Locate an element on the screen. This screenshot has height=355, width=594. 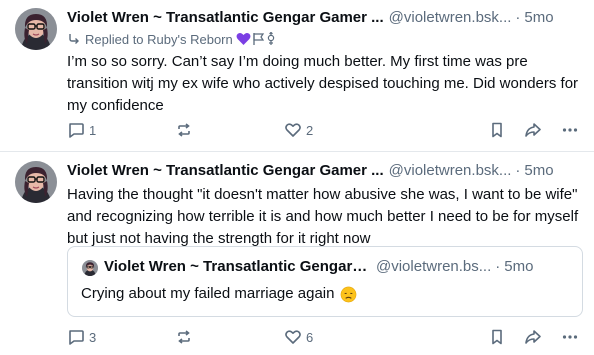
like-count: 6 is located at coordinates (310, 337).